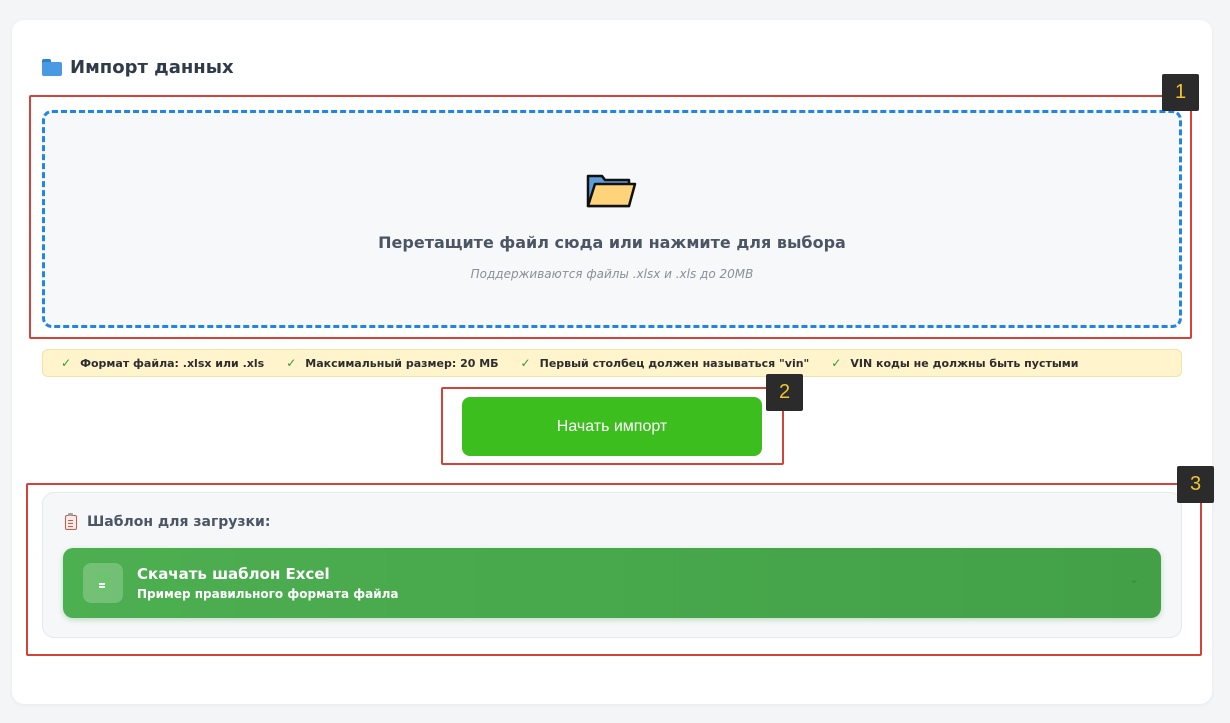 This screenshot has height=723, width=1230. Describe the element at coordinates (179, 522) in the screenshot. I see `template-heading-text: Шаблон для загрузки:` at that location.